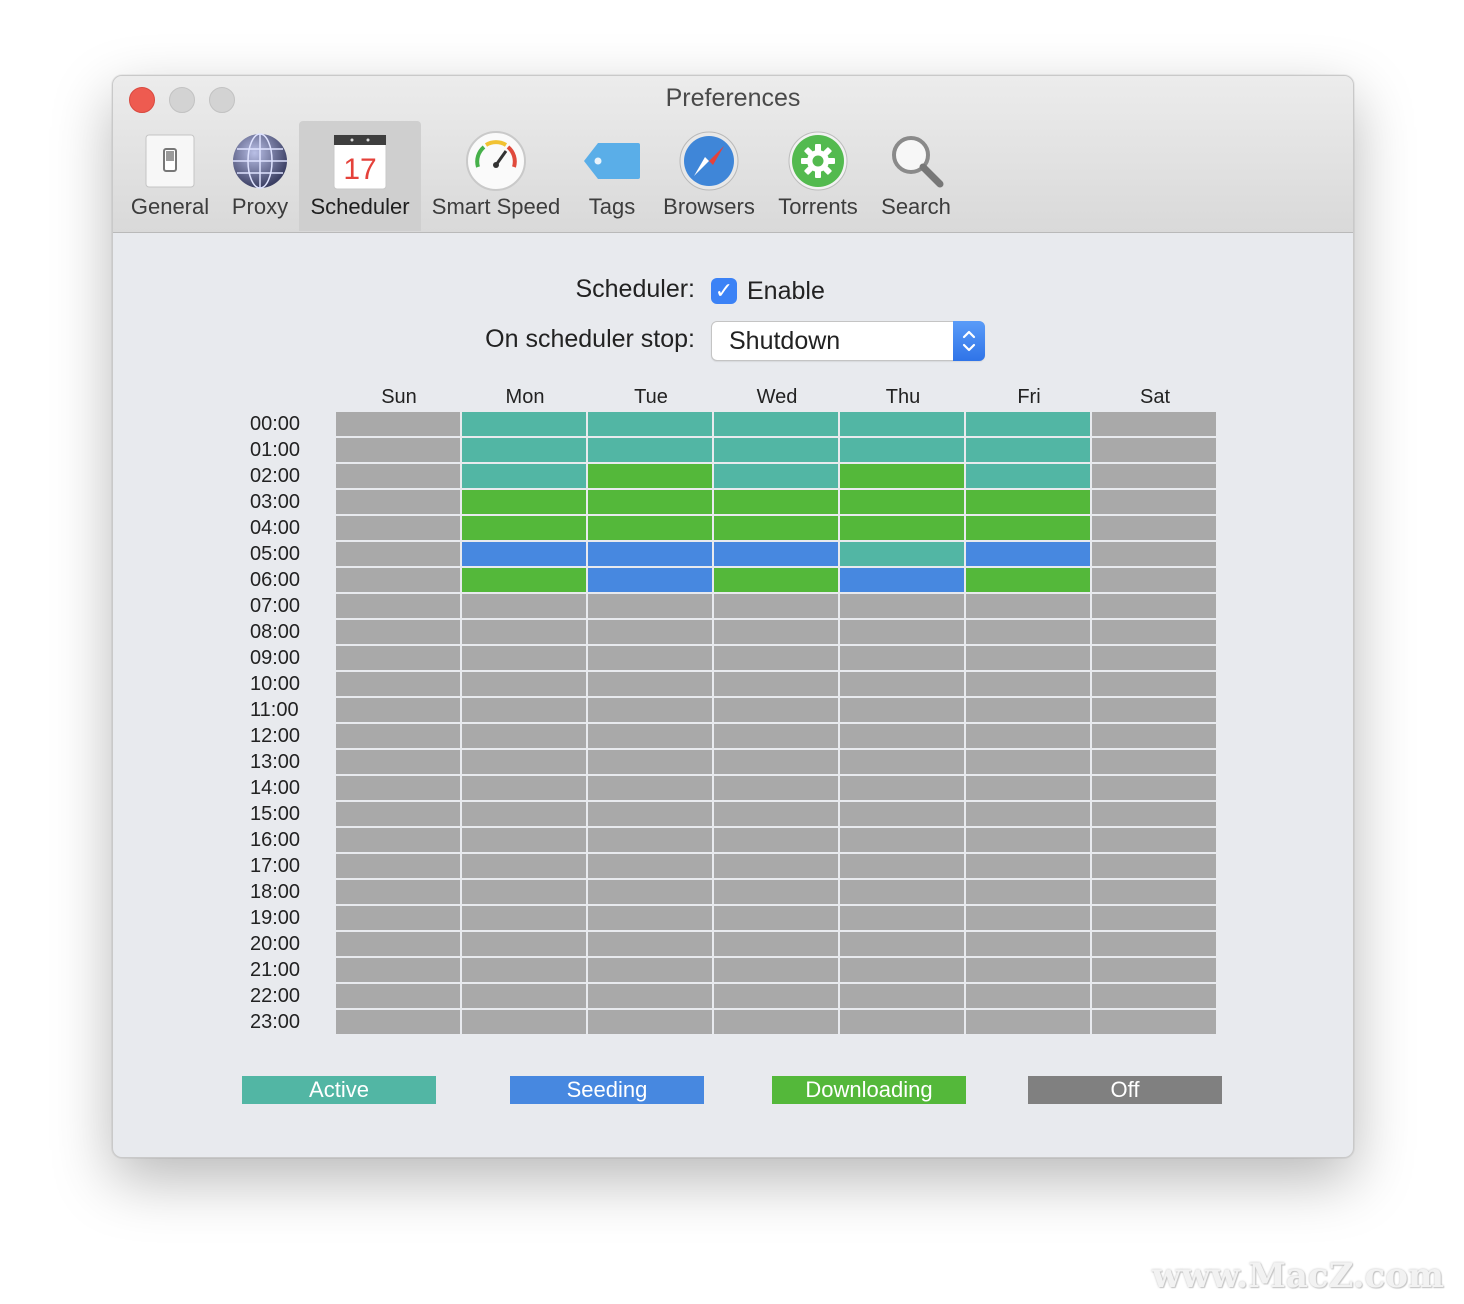  I want to click on legend-active: Active, so click(339, 1090).